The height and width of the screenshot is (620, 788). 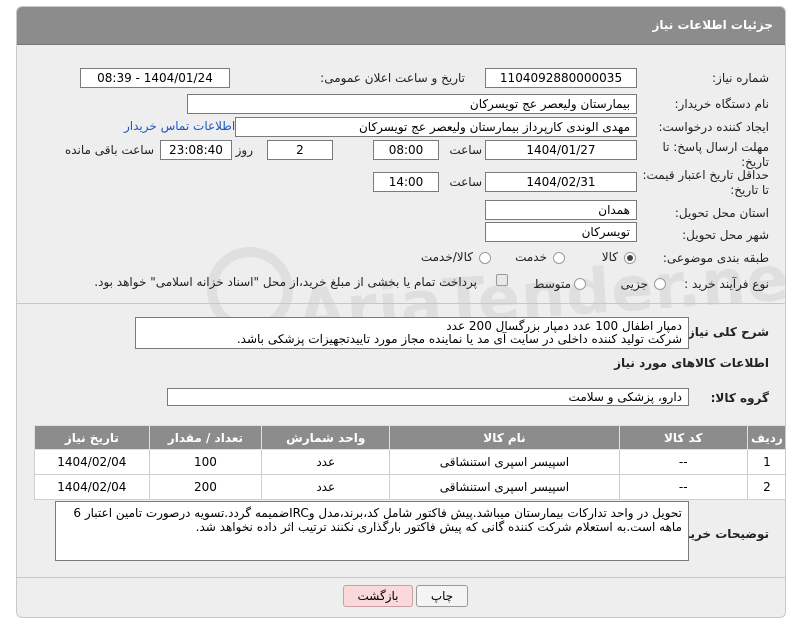 What do you see at coordinates (609, 257) in the screenshot?
I see `category-option-goods: کالا` at bounding box center [609, 257].